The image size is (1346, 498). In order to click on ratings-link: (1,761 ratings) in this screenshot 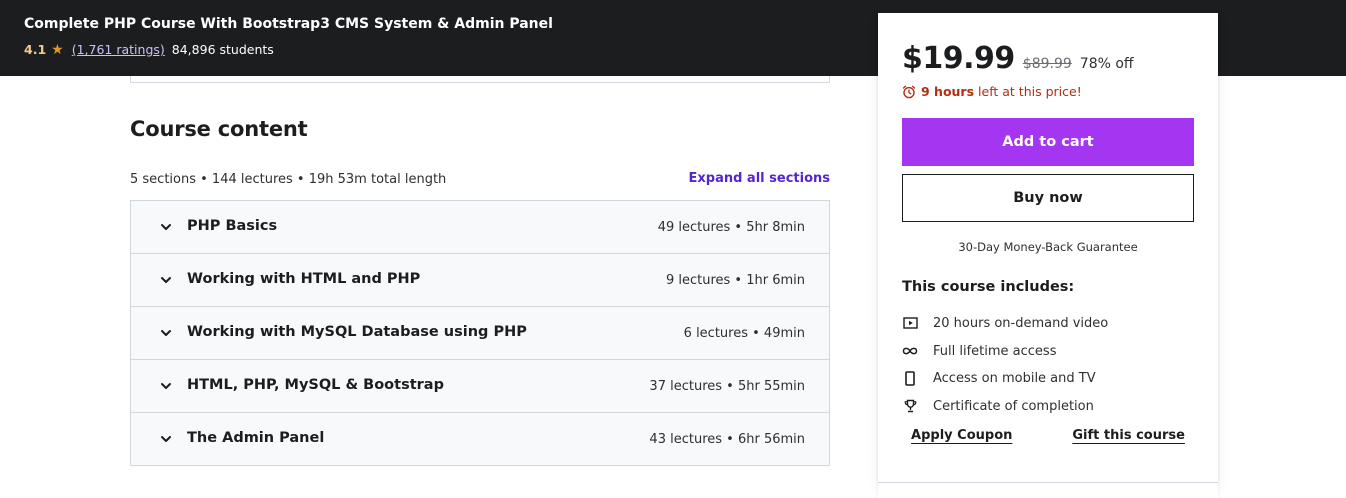, I will do `click(118, 49)`.